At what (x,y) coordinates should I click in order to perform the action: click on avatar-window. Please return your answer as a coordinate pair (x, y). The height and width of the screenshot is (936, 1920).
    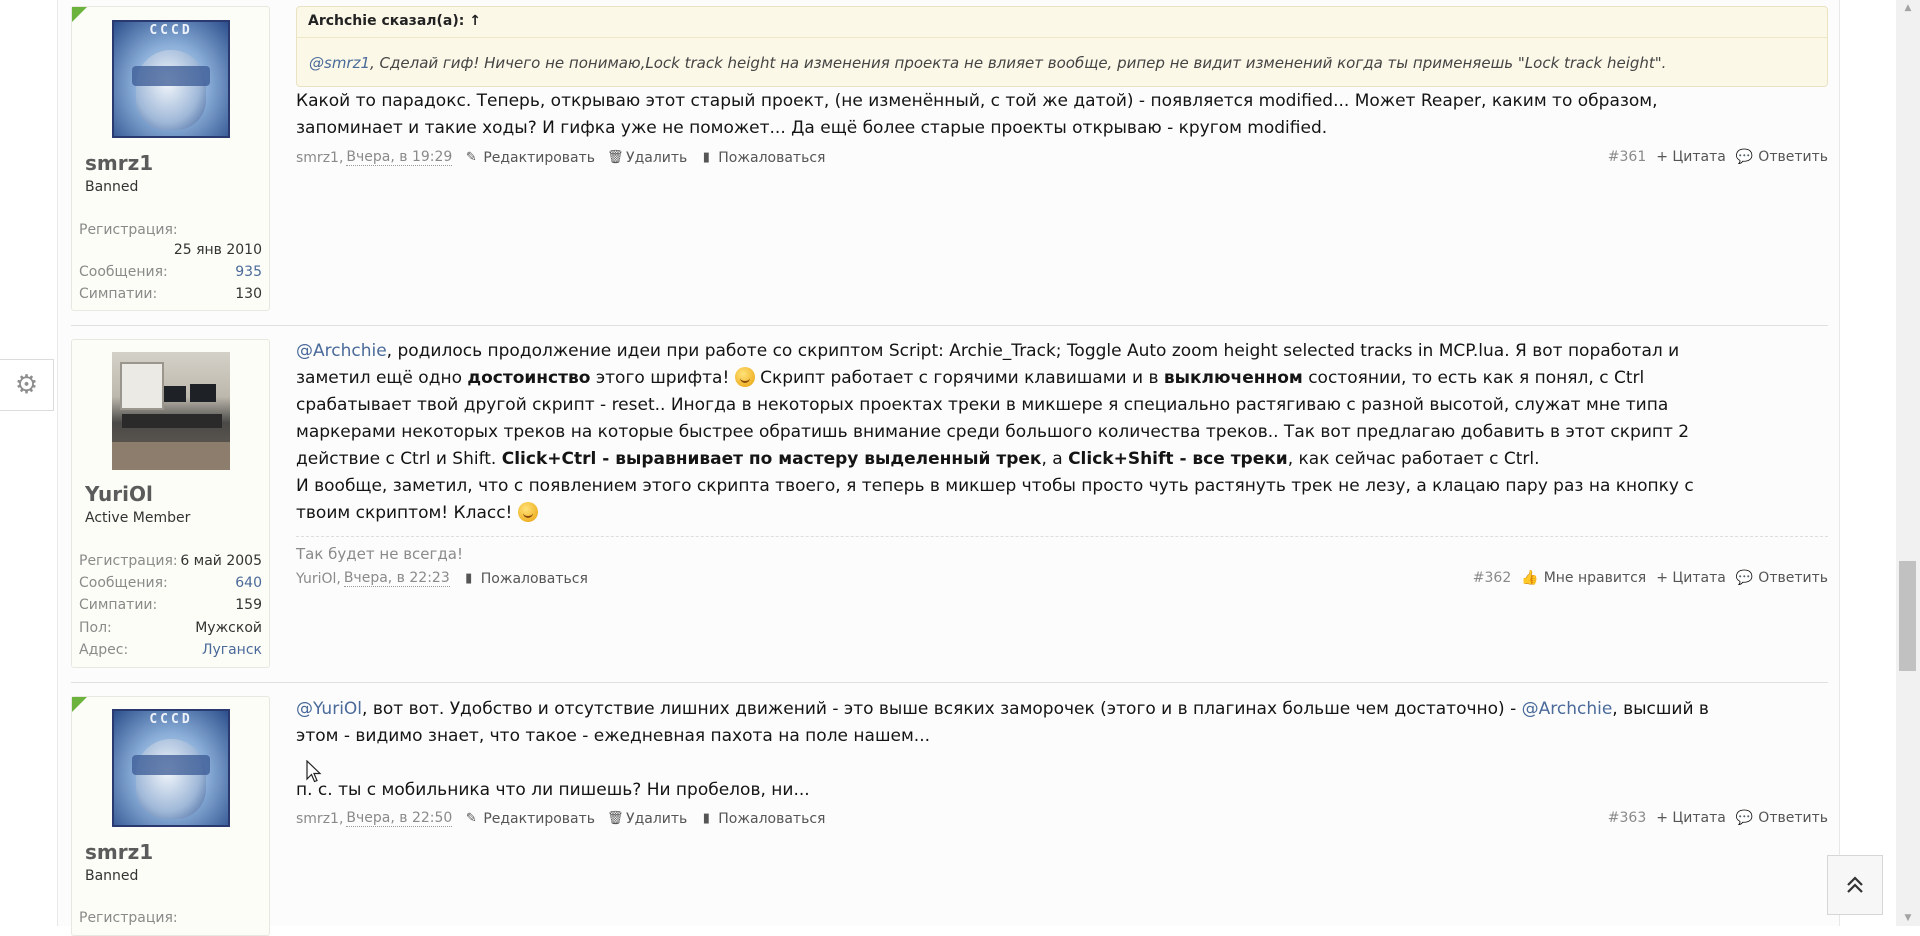
    Looking at the image, I should click on (142, 386).